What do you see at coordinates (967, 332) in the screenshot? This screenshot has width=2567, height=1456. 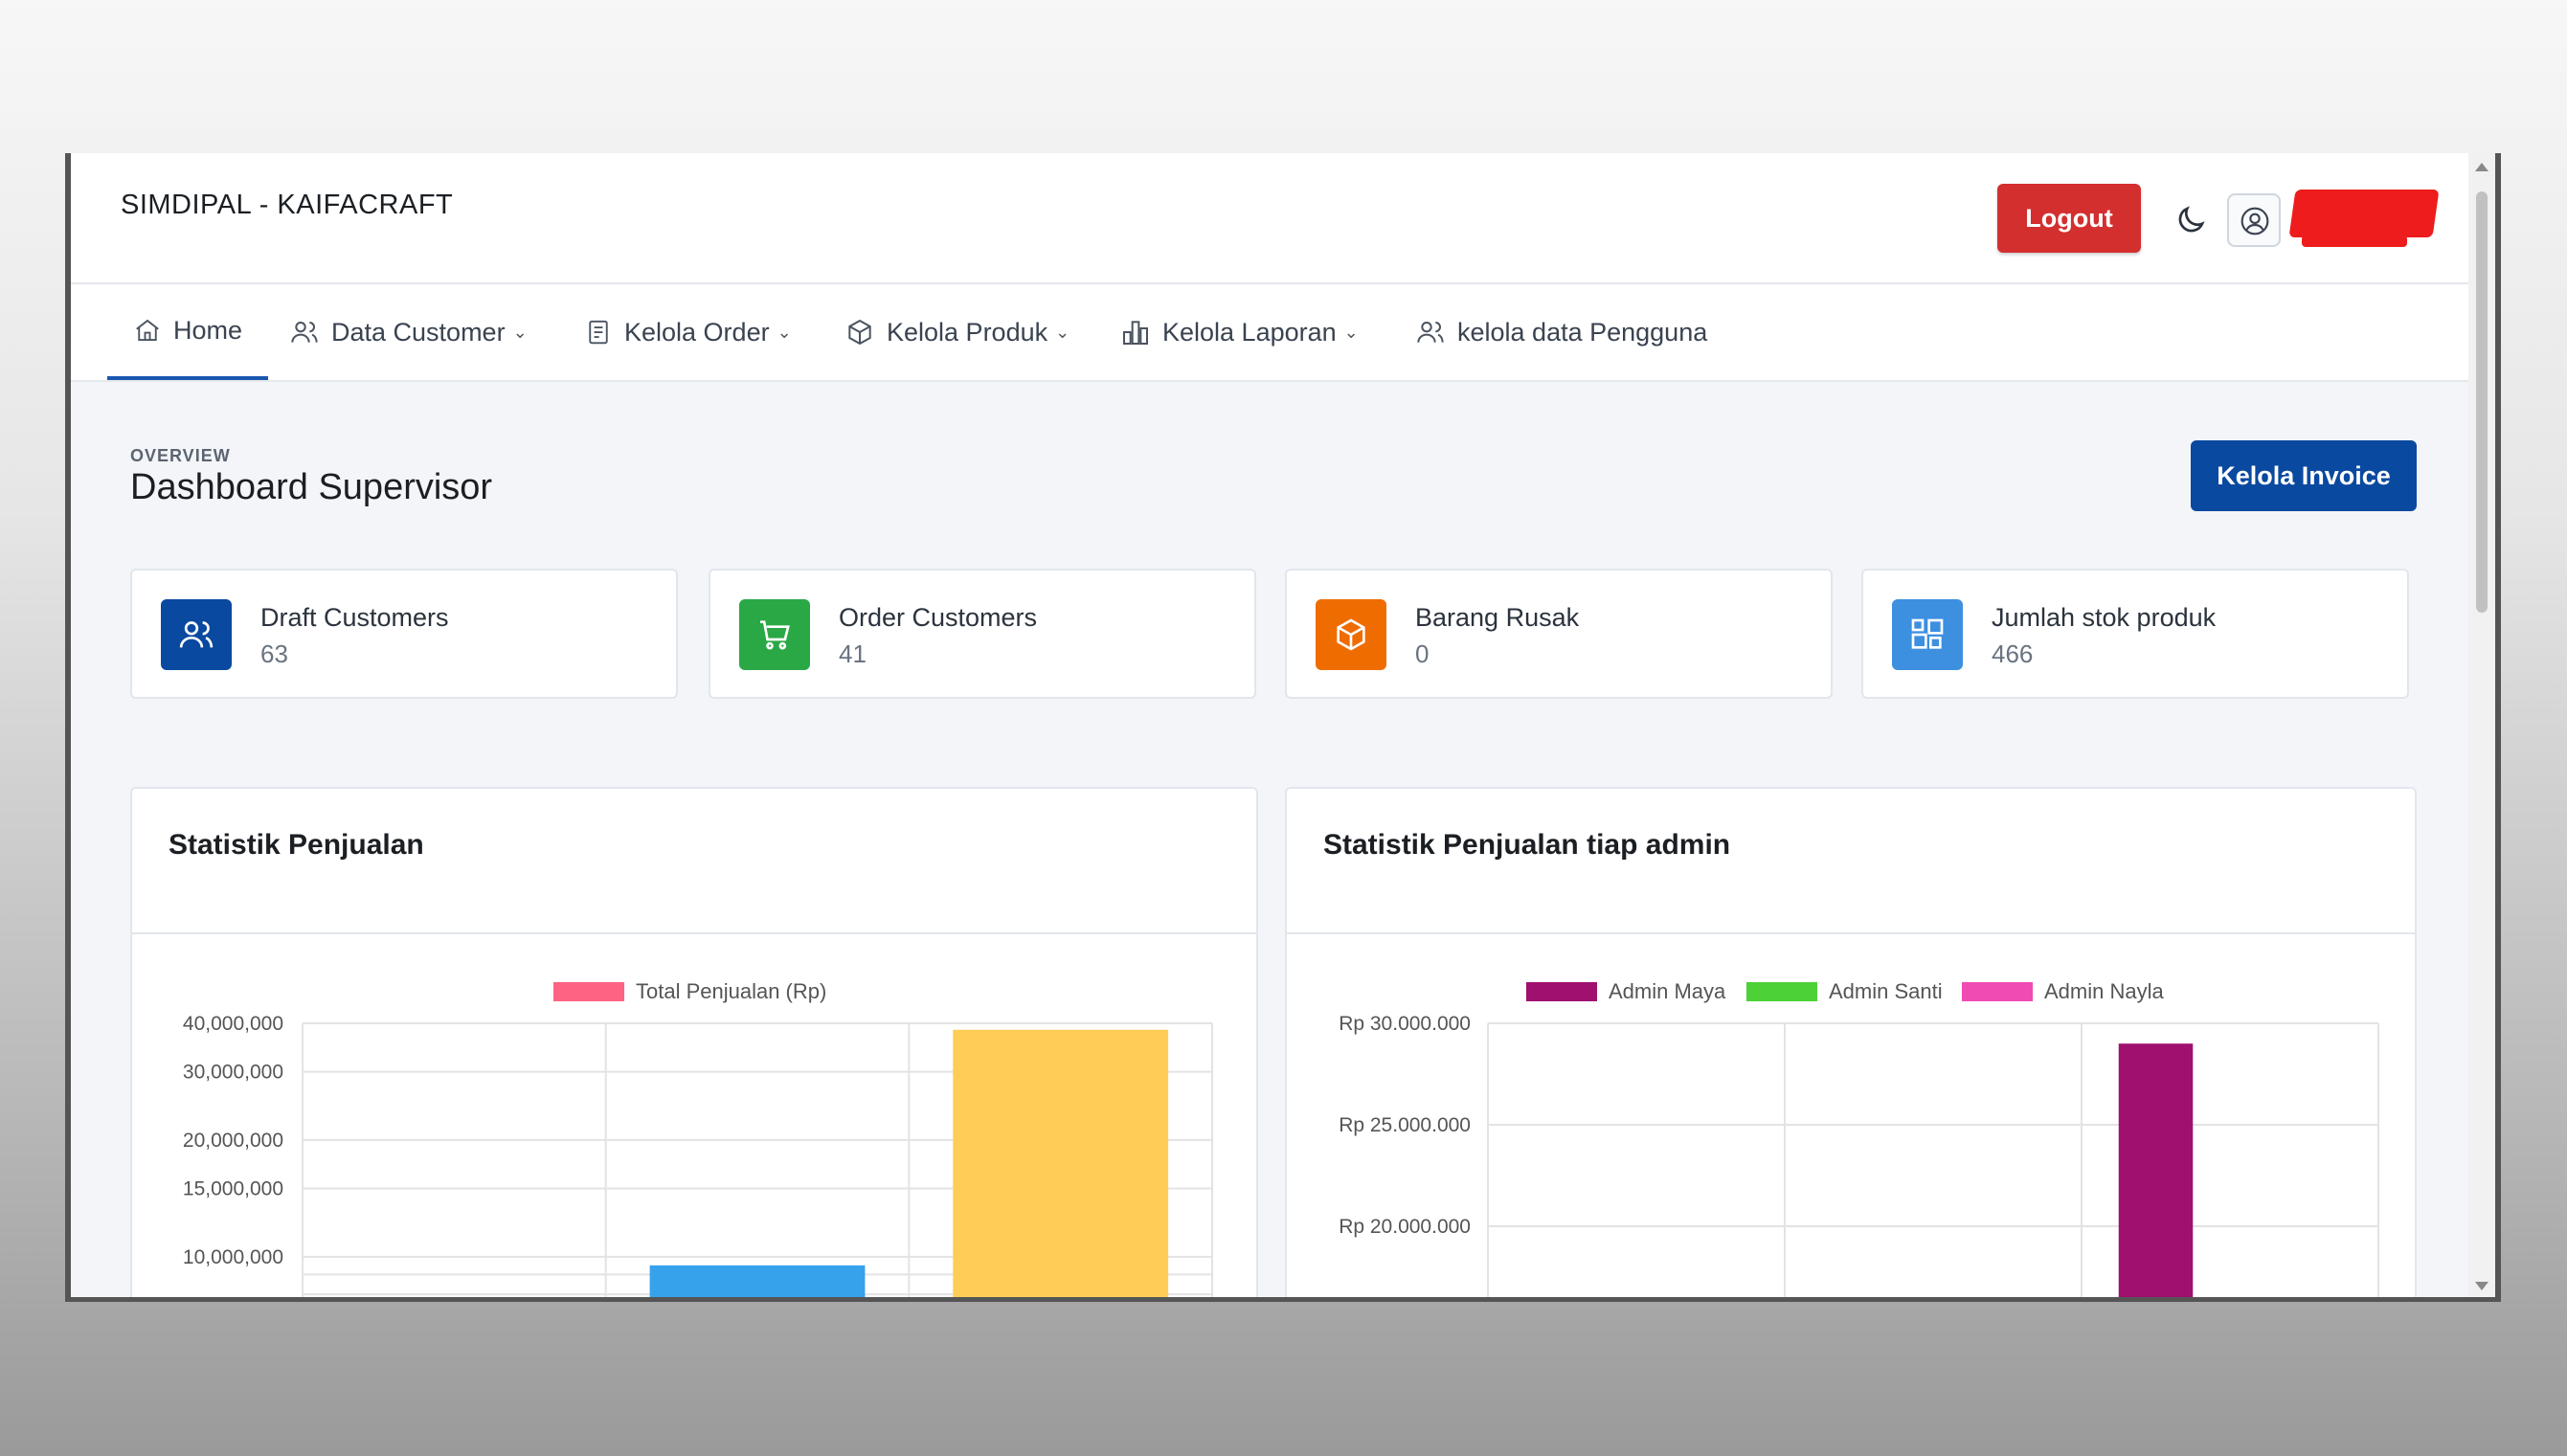 I see `nav-kelola-produk-label: Kelola Produk` at bounding box center [967, 332].